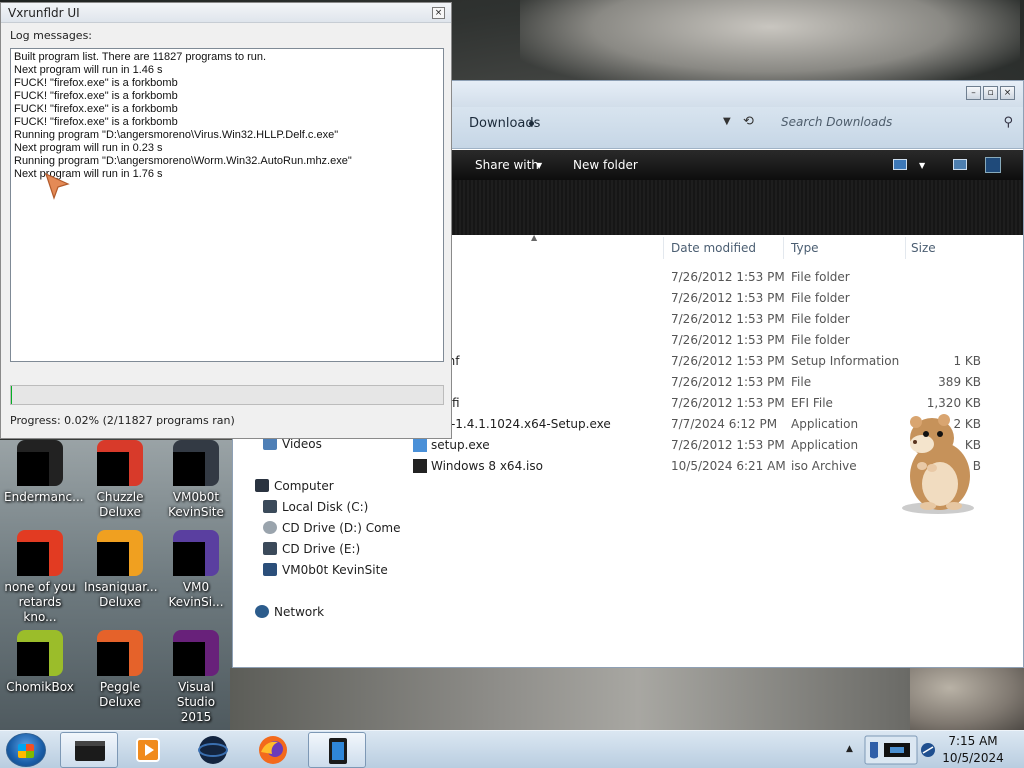 The image size is (1024, 768). I want to click on file-row: port7/26/2012 1:53 PMFile folder, so click(713, 340).